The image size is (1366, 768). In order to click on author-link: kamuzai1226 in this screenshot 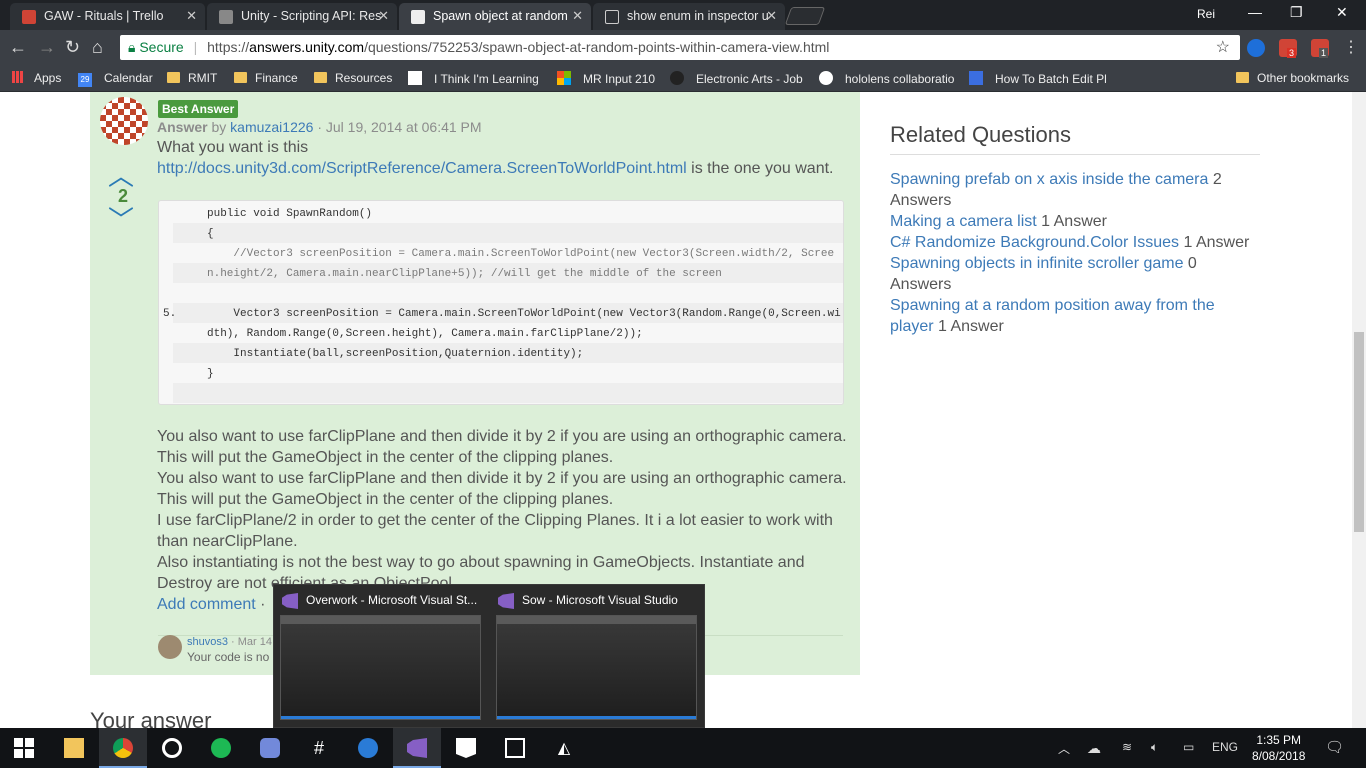, I will do `click(271, 127)`.